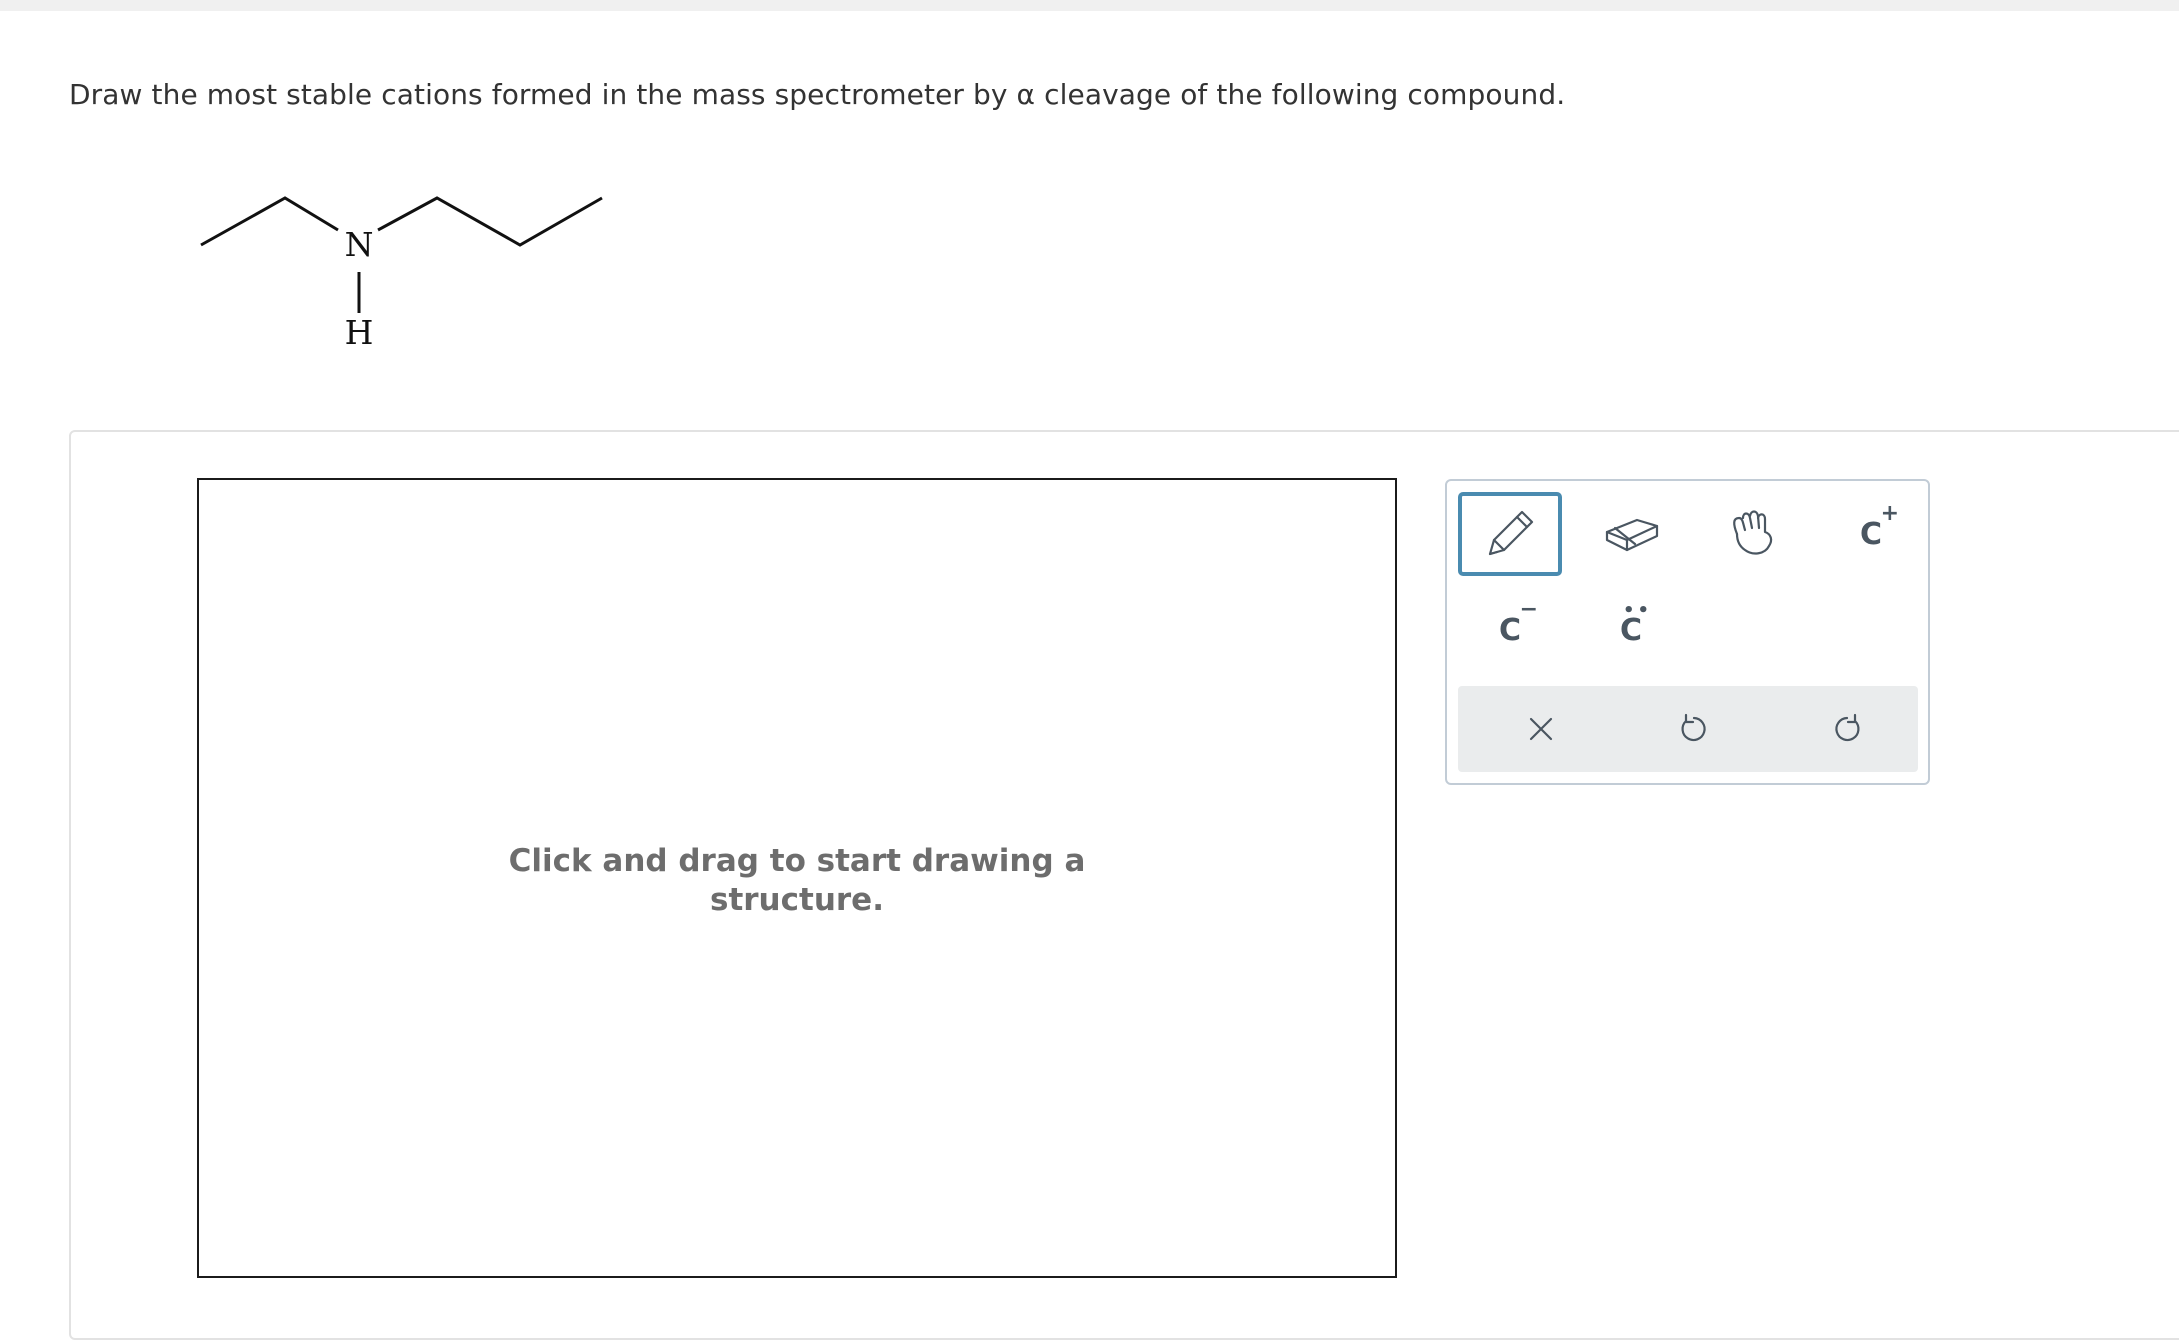 The width and height of the screenshot is (2179, 1340). I want to click on pencil-tool, so click(1510, 534).